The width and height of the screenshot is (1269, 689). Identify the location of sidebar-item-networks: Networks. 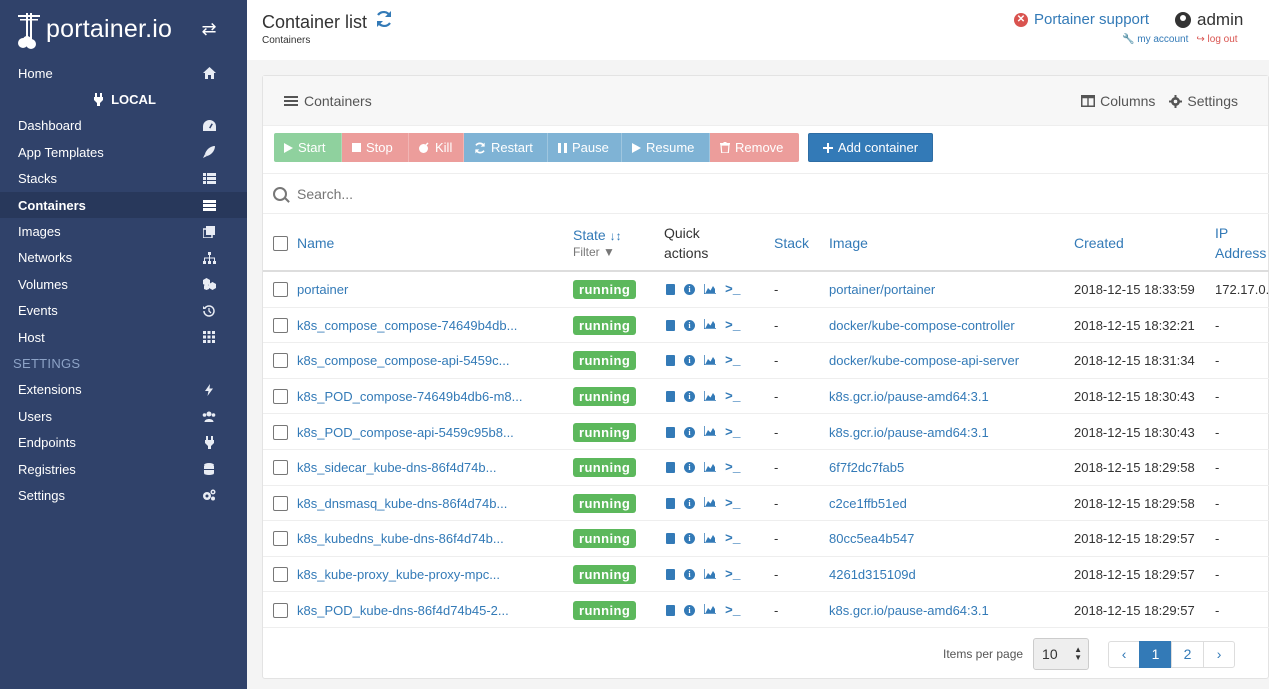
(123, 258).